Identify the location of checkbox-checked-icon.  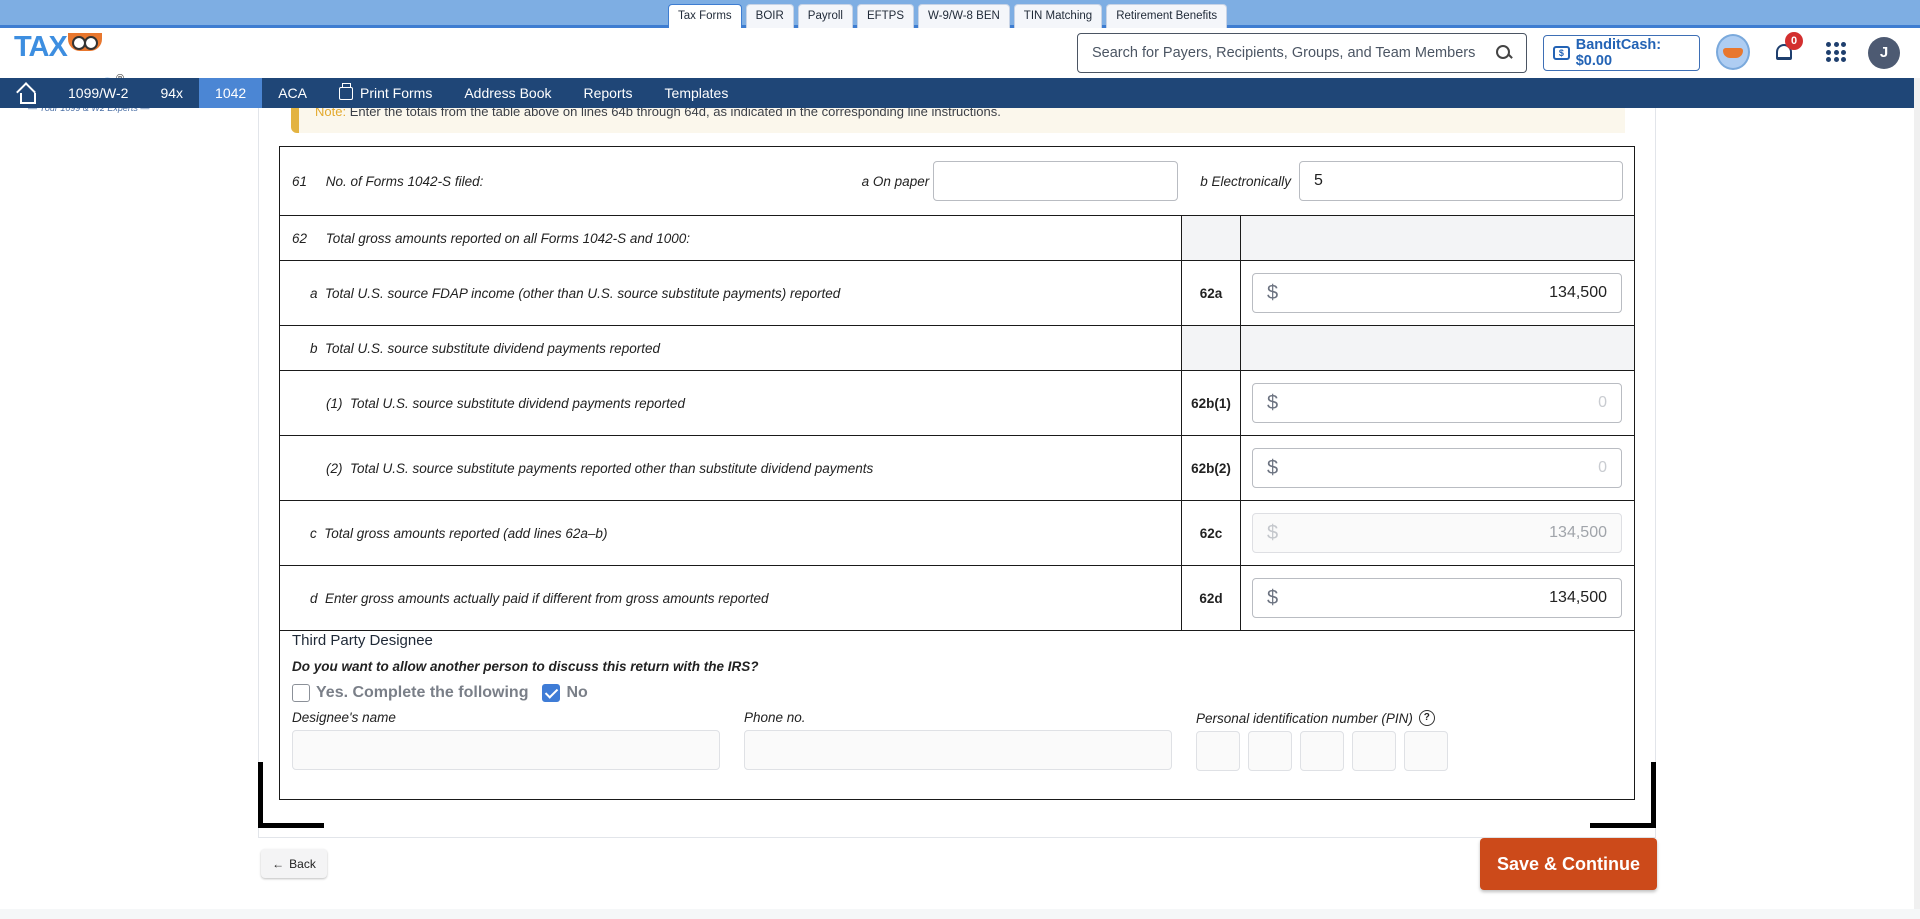
(551, 693).